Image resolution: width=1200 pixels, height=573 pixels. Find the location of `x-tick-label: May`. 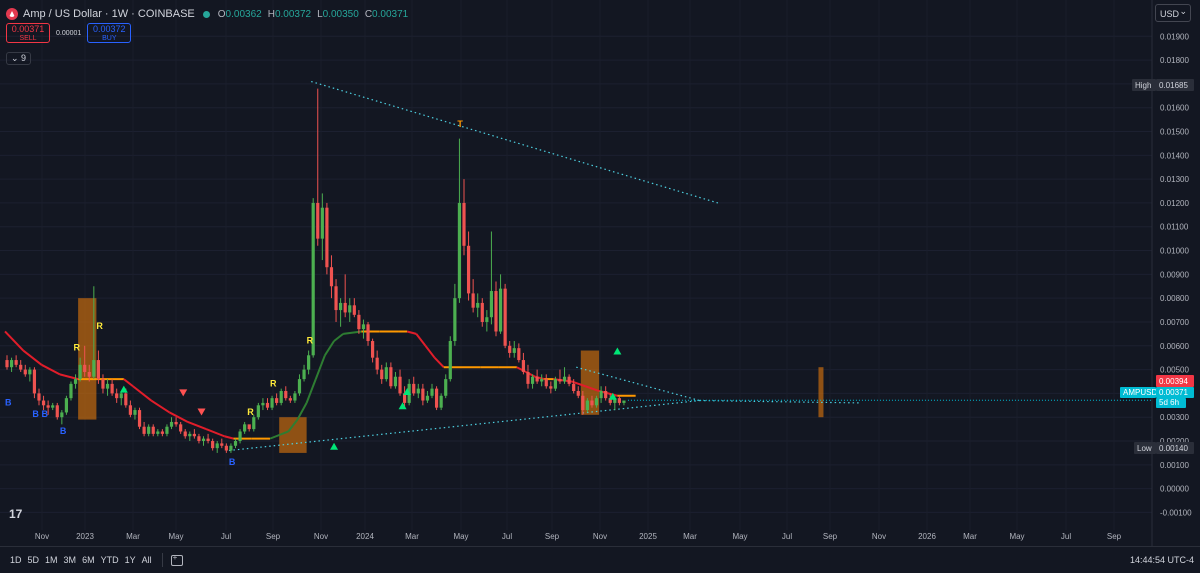

x-tick-label: May is located at coordinates (175, 536).